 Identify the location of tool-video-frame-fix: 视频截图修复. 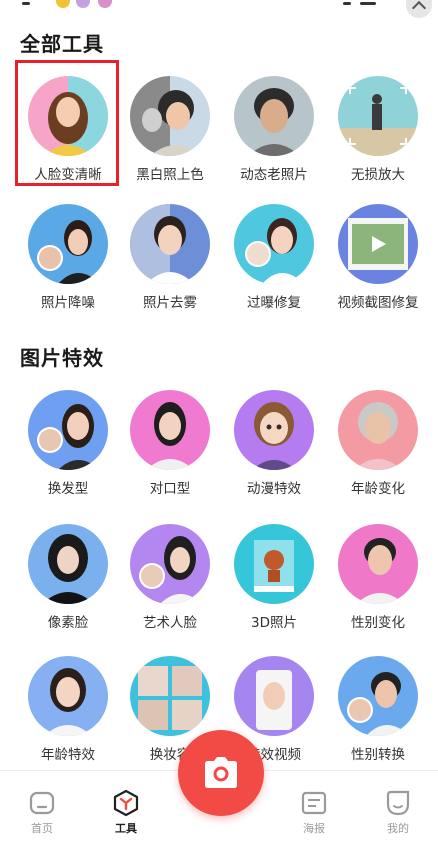
(378, 264).